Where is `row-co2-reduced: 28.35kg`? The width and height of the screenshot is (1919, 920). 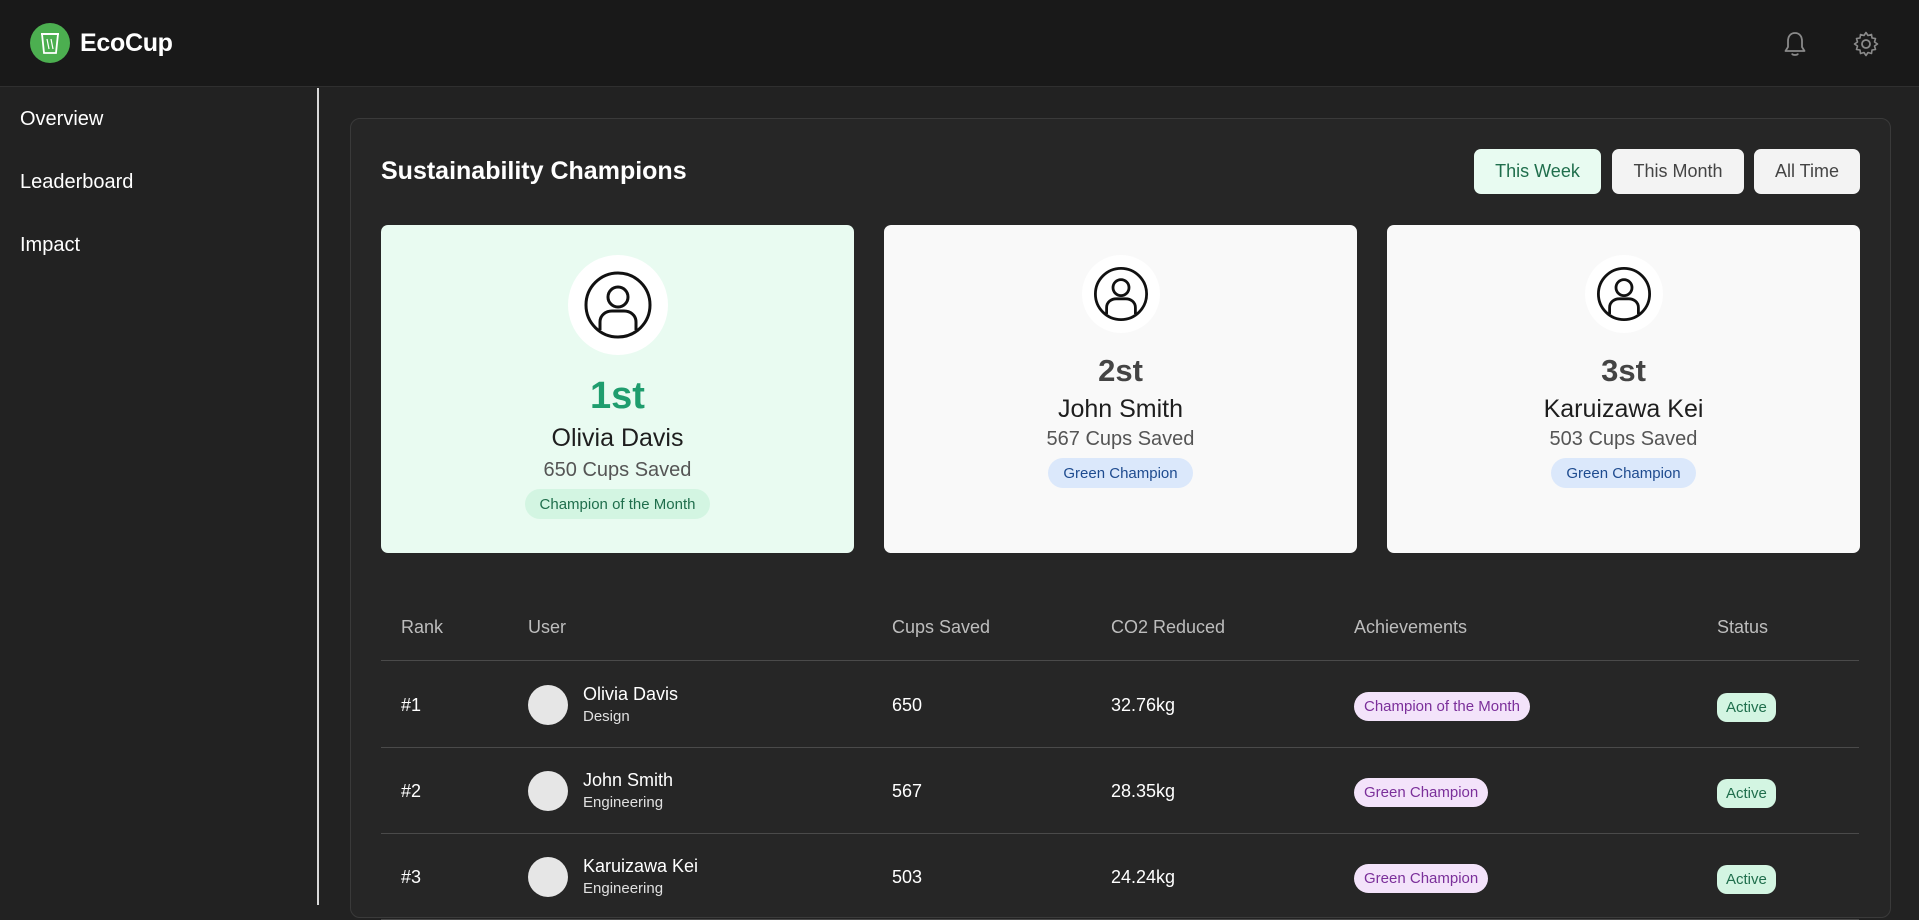
row-co2-reduced: 28.35kg is located at coordinates (1143, 791).